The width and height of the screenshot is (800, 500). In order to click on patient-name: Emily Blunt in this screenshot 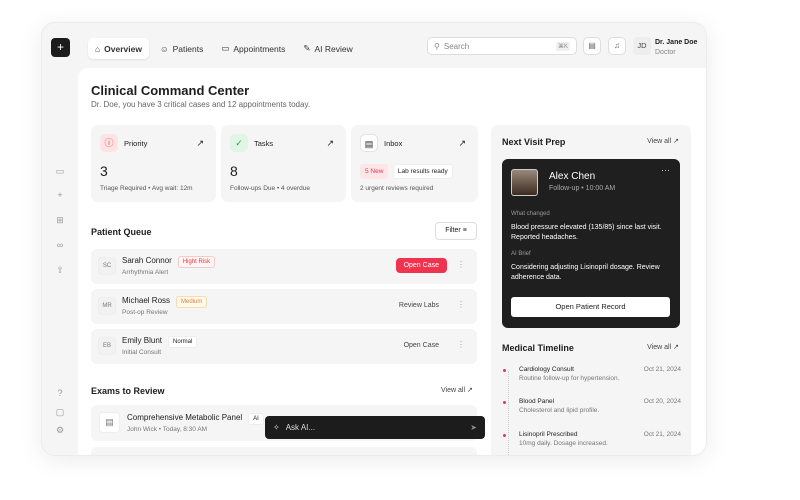, I will do `click(142, 340)`.